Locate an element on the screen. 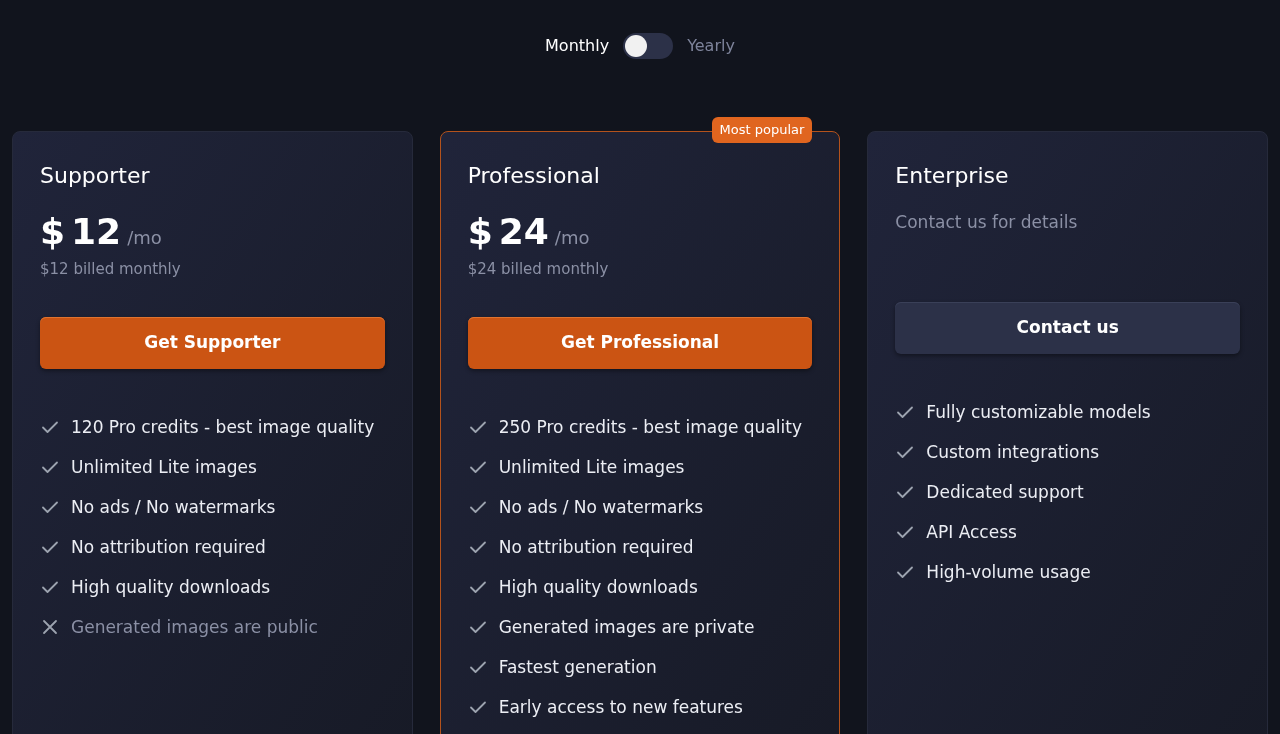 The width and height of the screenshot is (1280, 734). feature-text: Fully customizable models is located at coordinates (1038, 412).